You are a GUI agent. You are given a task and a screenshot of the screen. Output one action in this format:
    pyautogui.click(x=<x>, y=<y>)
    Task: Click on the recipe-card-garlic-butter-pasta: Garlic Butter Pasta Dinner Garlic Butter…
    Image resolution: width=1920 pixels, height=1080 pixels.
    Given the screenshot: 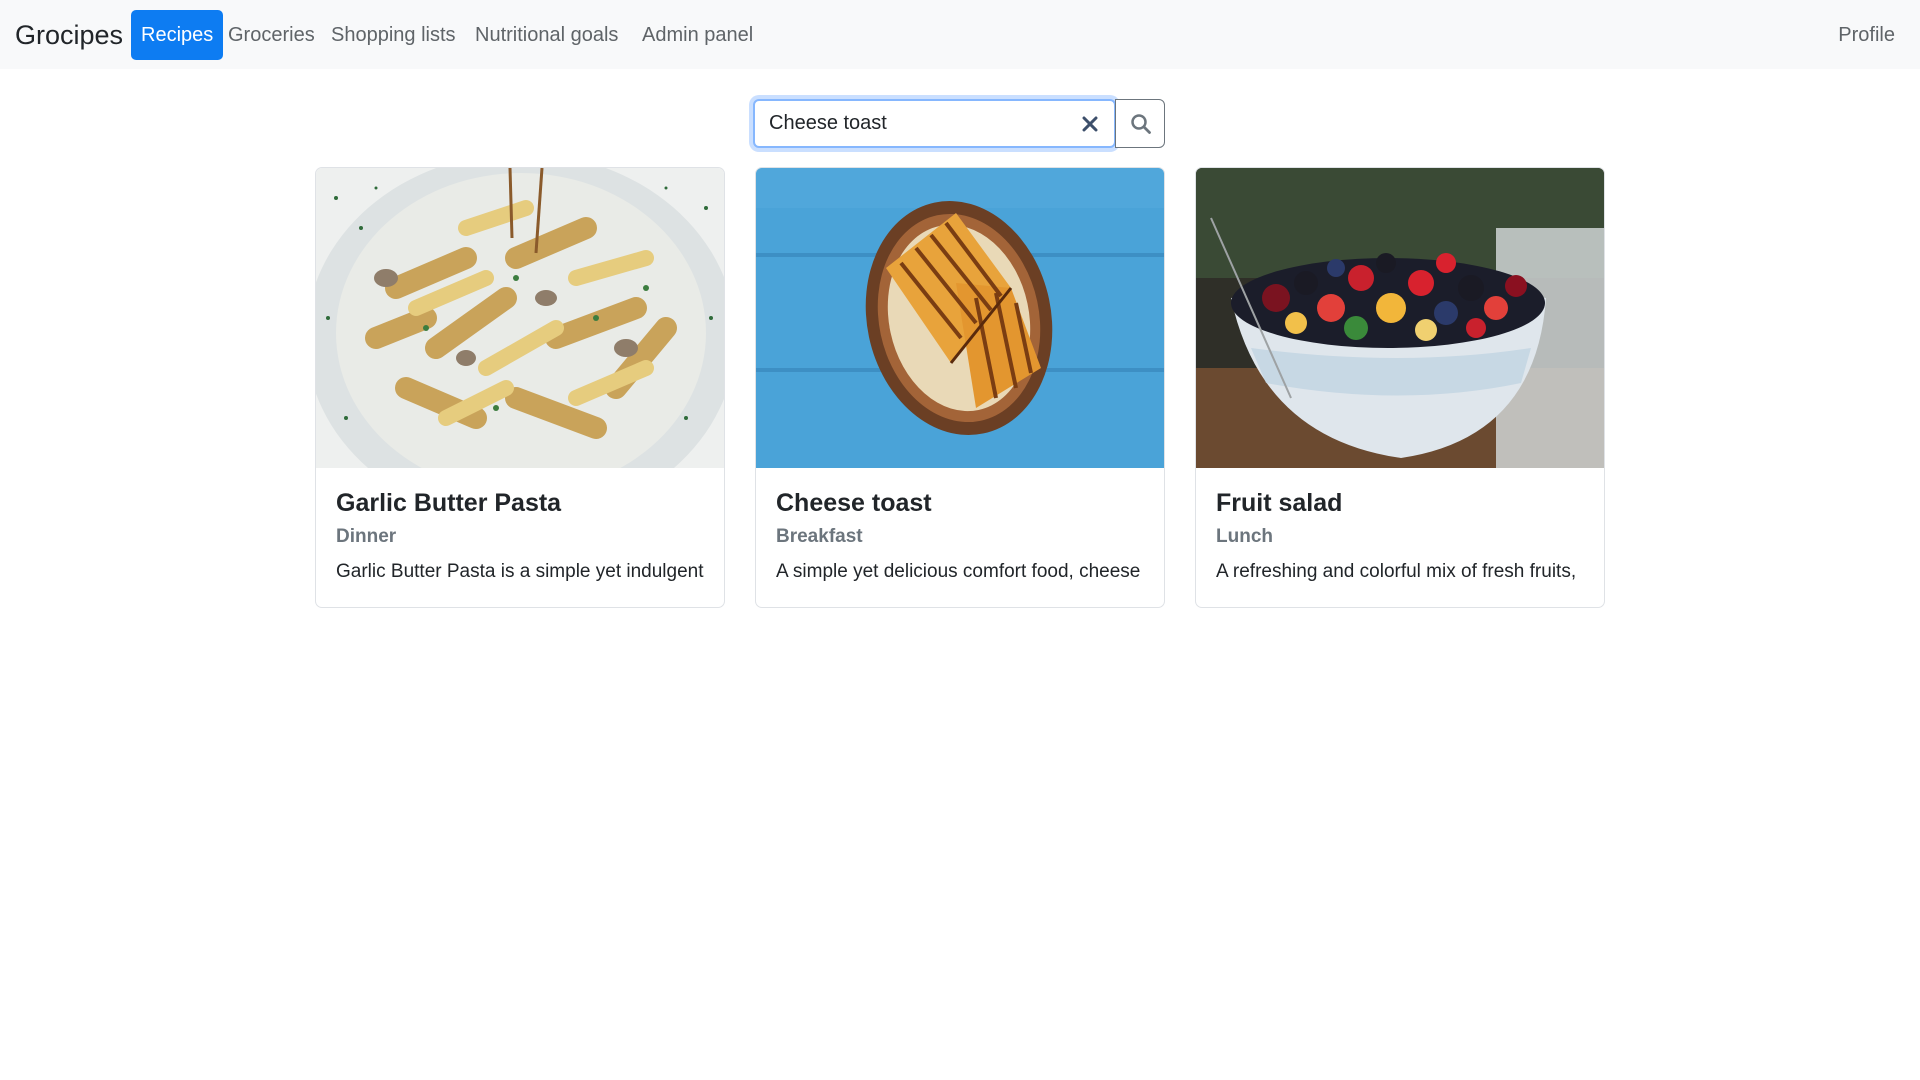 What is the action you would take?
    pyautogui.click(x=520, y=387)
    